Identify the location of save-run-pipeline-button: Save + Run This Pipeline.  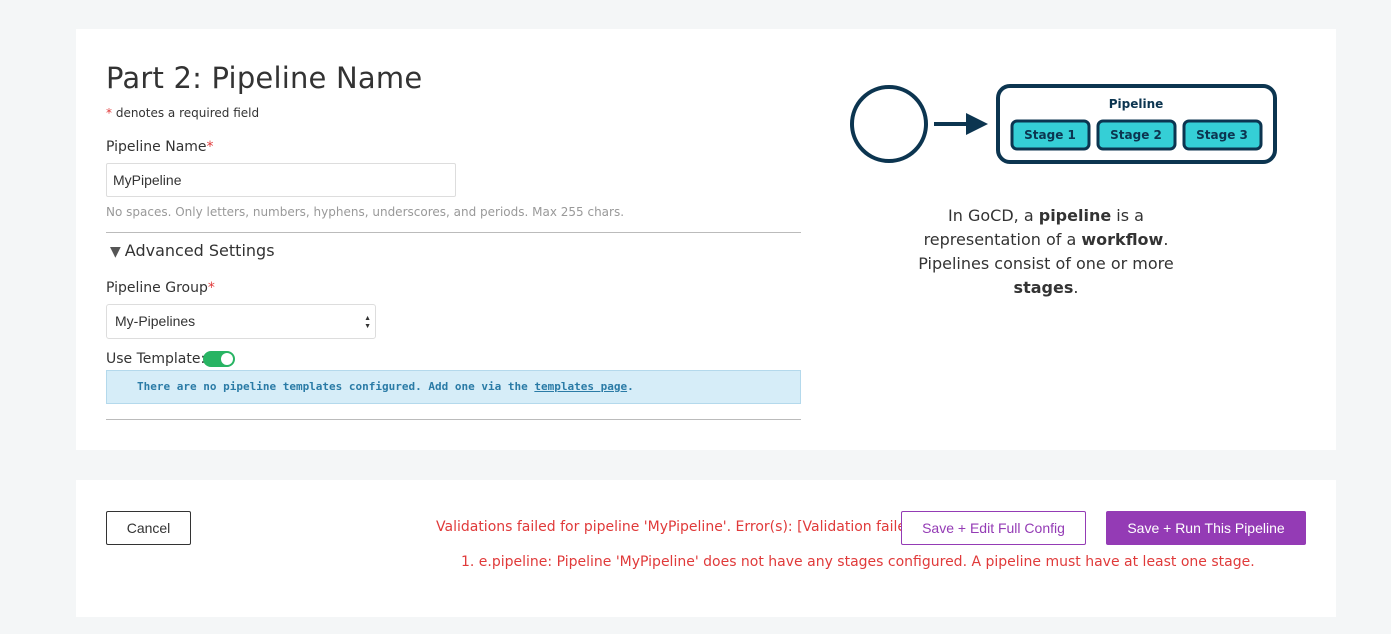
(1206, 528).